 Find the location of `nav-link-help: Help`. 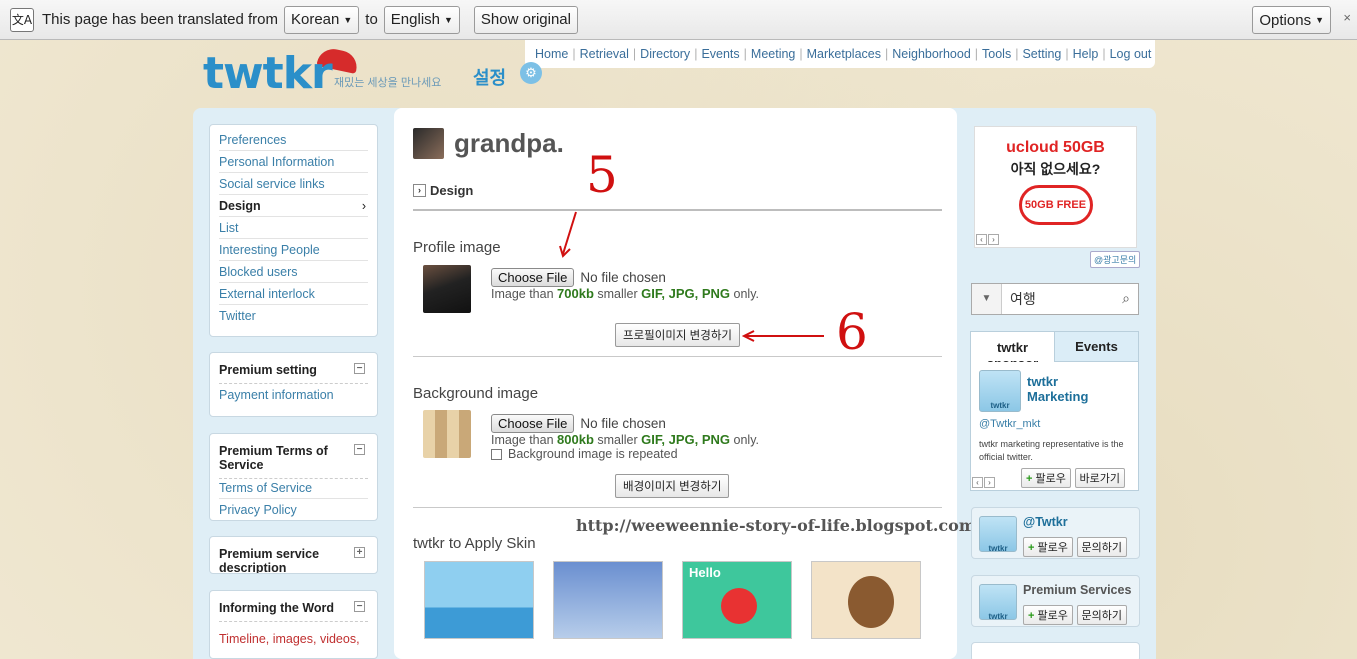

nav-link-help: Help is located at coordinates (1086, 54).